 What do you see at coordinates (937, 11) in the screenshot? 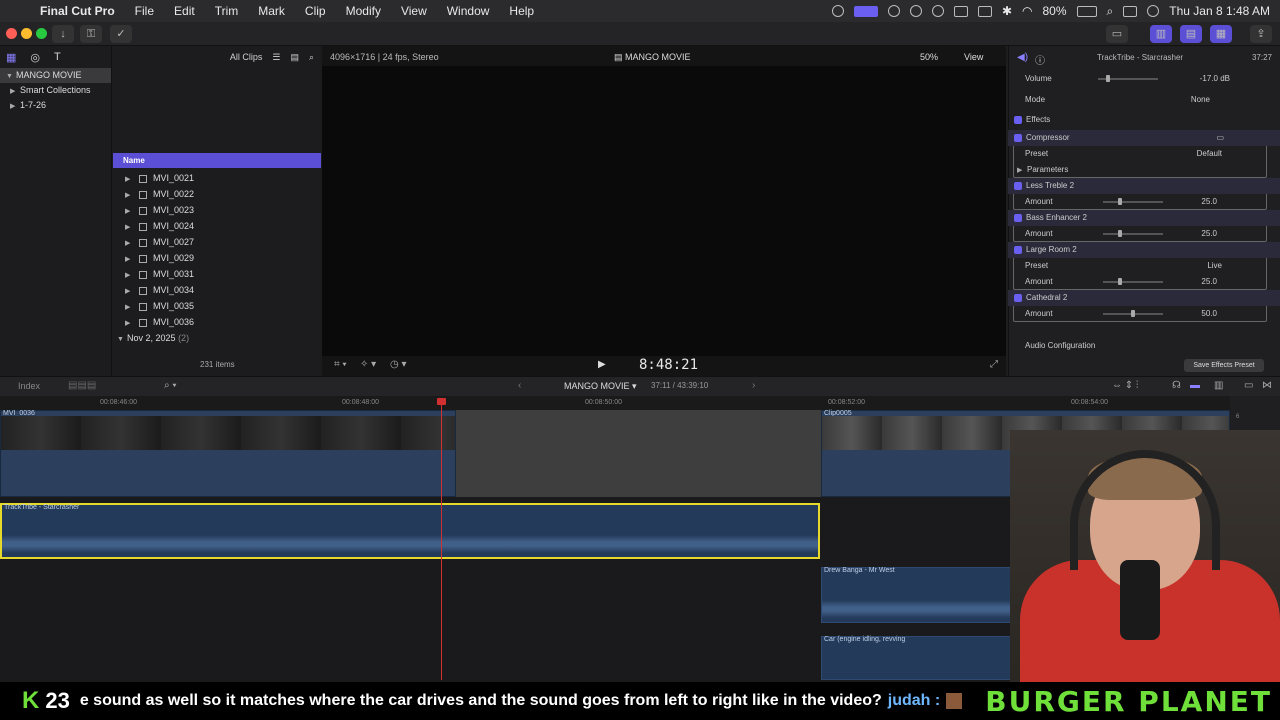
I see `play-icon` at bounding box center [937, 11].